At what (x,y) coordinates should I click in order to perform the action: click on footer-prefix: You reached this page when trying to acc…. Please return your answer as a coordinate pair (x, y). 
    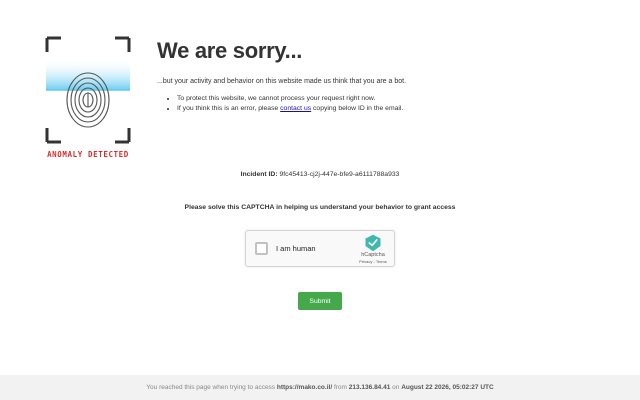
    Looking at the image, I should click on (211, 387).